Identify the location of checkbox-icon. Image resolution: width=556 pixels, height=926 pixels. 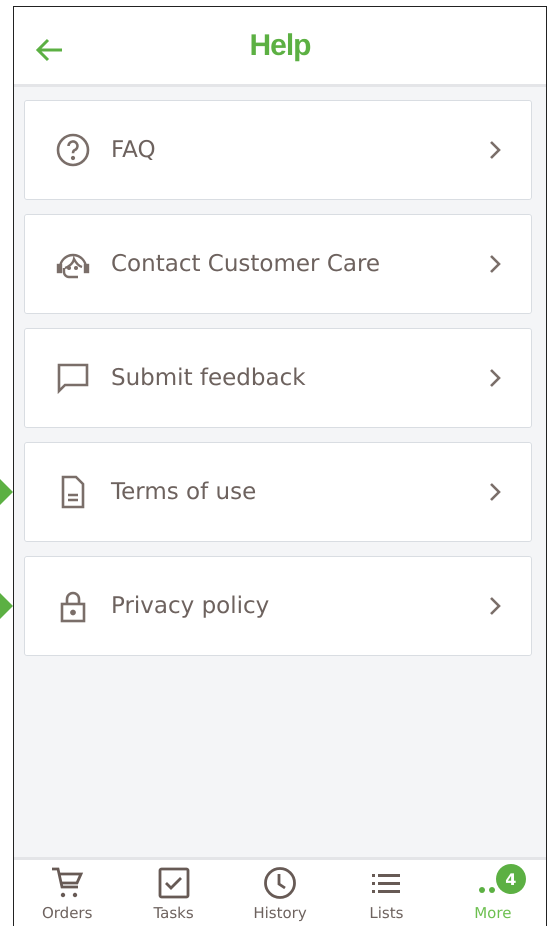
(173, 883).